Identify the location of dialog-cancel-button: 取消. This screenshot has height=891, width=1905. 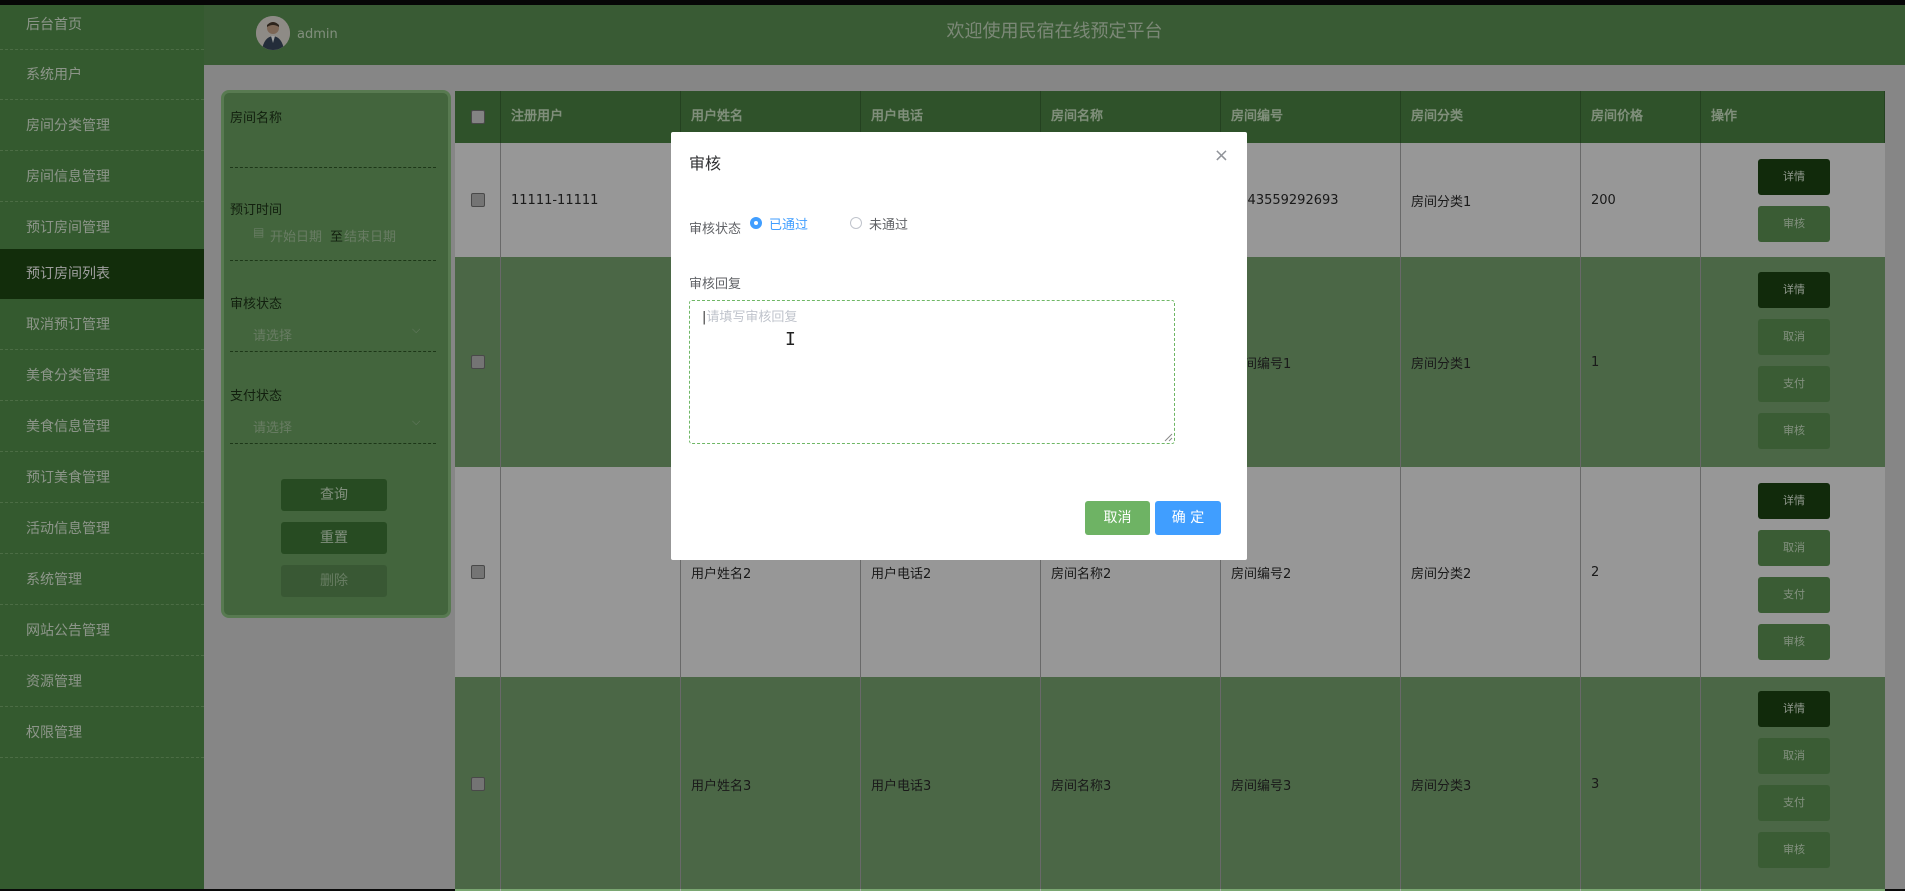
(1117, 518).